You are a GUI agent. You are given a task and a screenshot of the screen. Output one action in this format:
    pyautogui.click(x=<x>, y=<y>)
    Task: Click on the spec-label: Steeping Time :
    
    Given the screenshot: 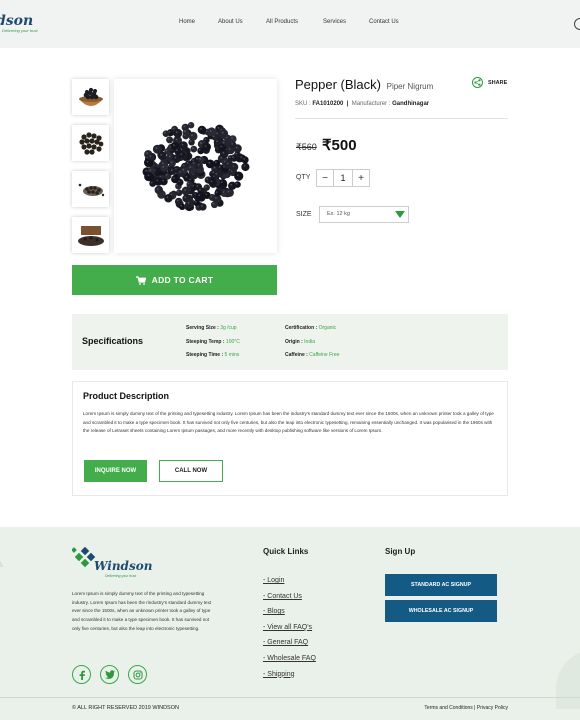 What is the action you would take?
    pyautogui.click(x=205, y=355)
    